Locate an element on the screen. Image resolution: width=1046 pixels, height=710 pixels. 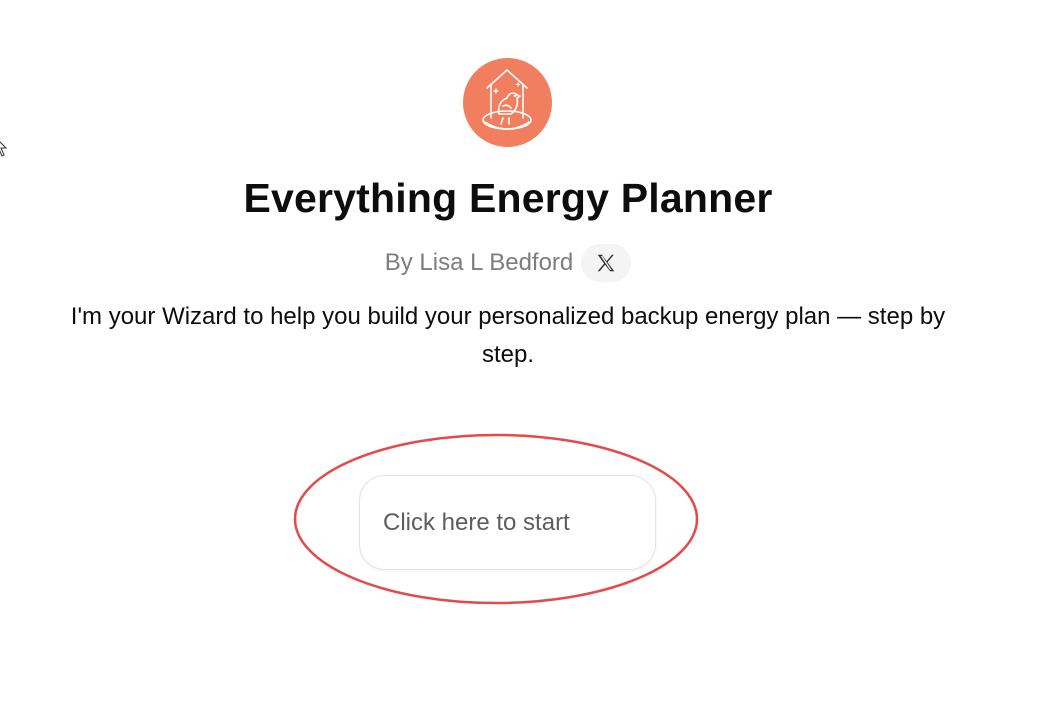
byline: By Lisa L Bedford is located at coordinates (508, 263).